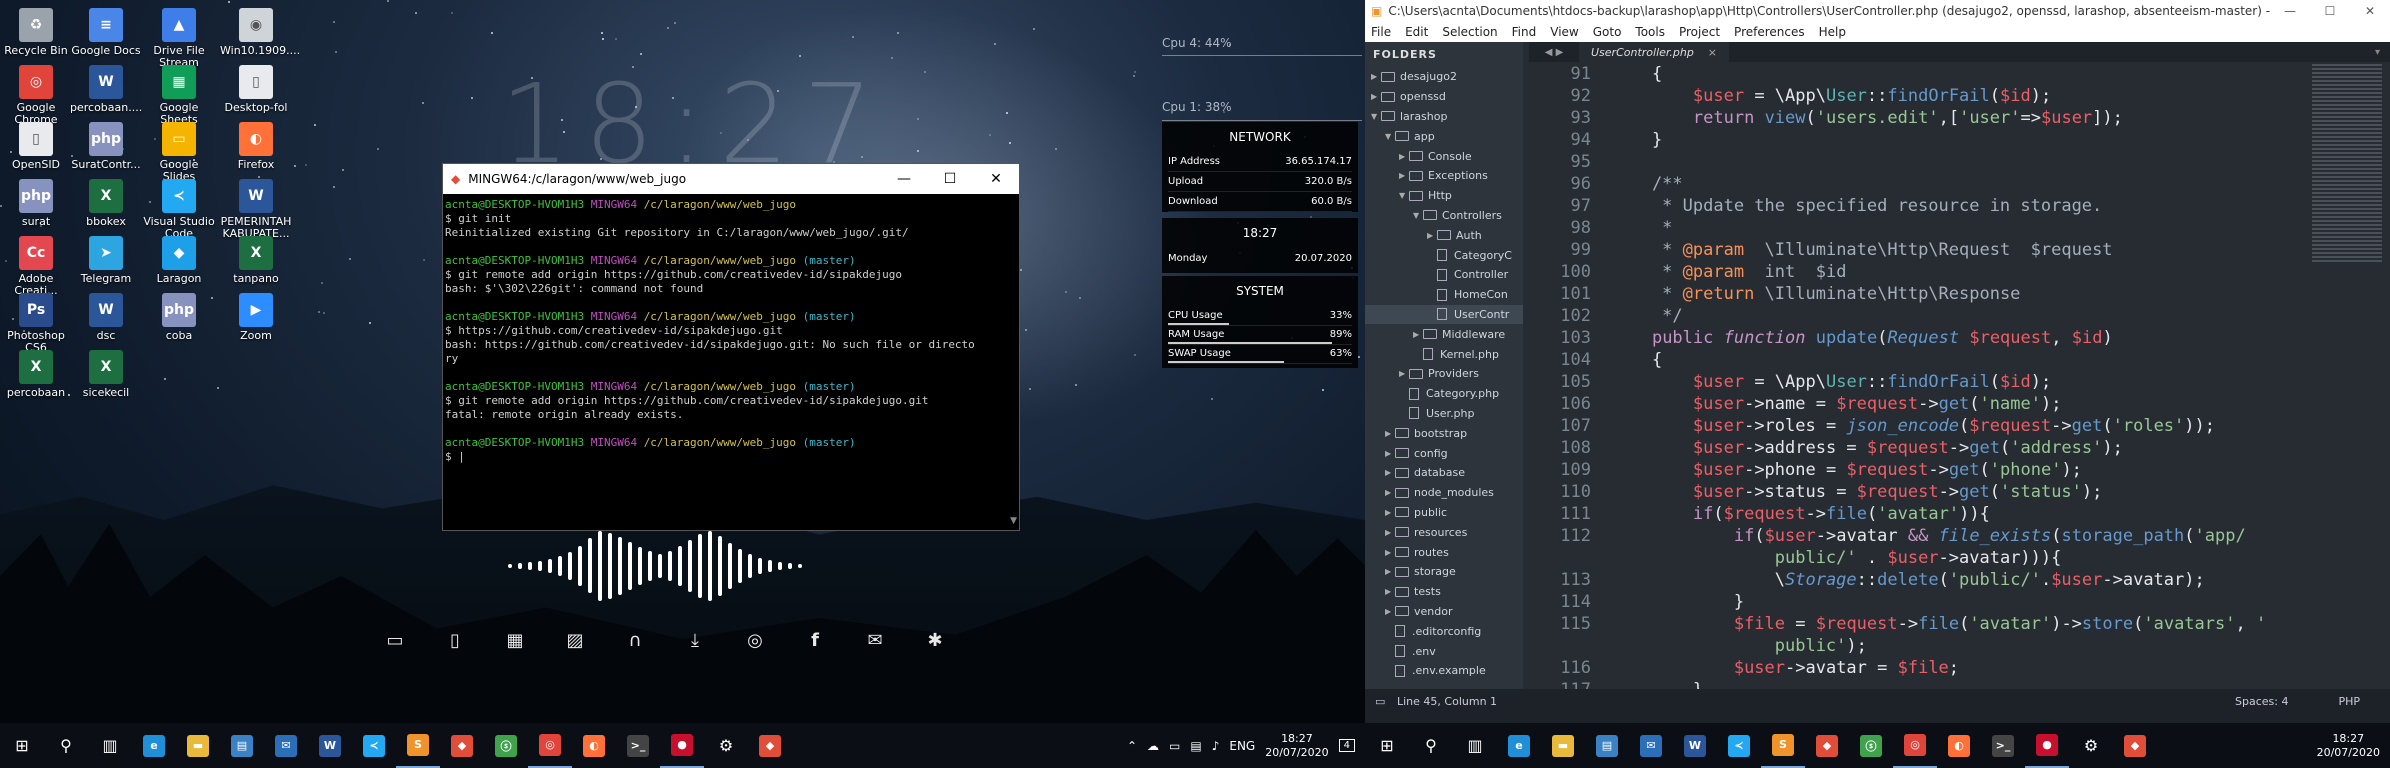 The image size is (2390, 768). Describe the element at coordinates (1607, 32) in the screenshot. I see `menu-goto: Goto` at that location.